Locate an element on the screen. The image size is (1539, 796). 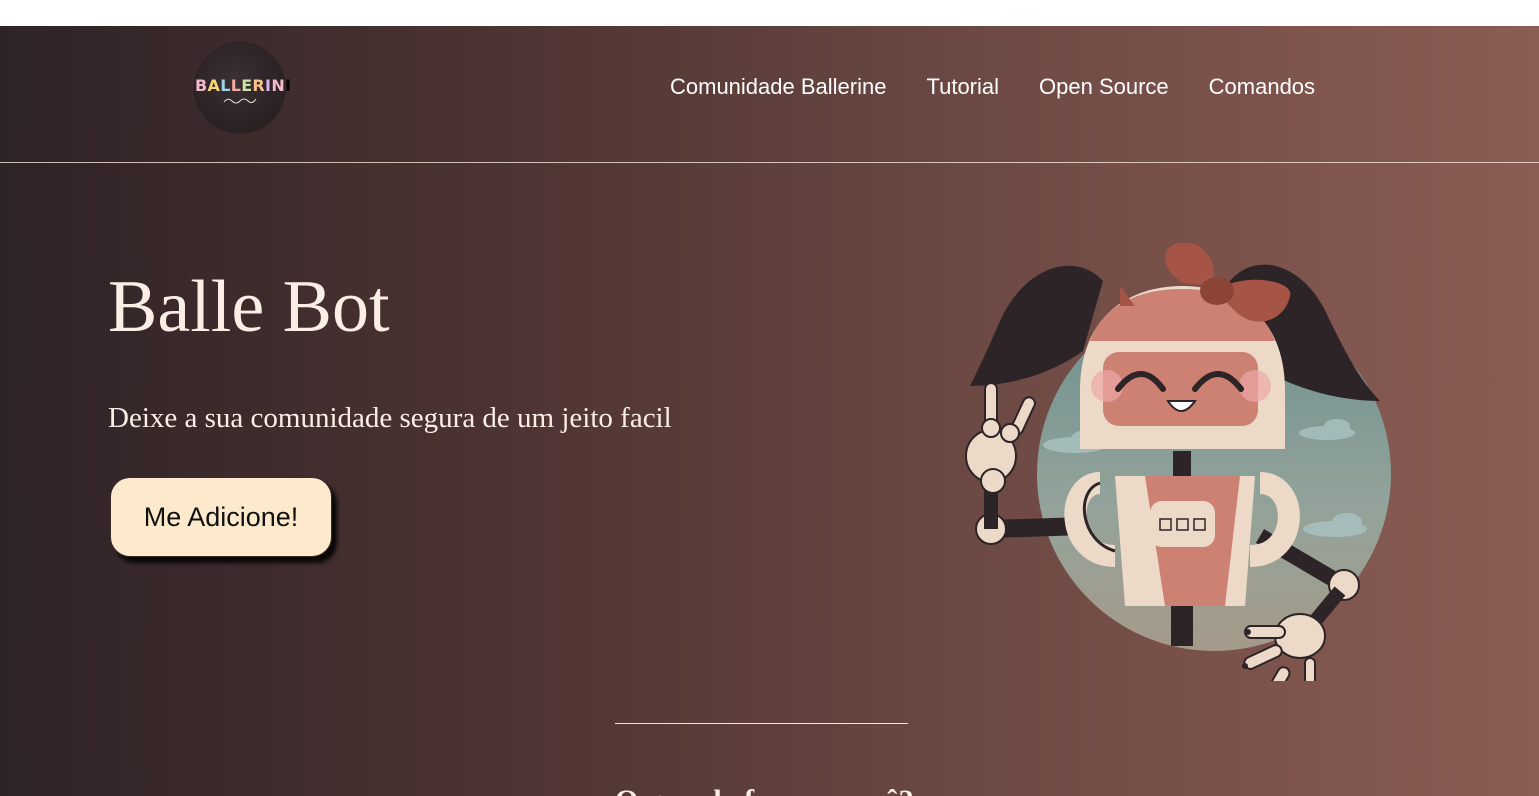
logo-squiggle-icon is located at coordinates (240, 101).